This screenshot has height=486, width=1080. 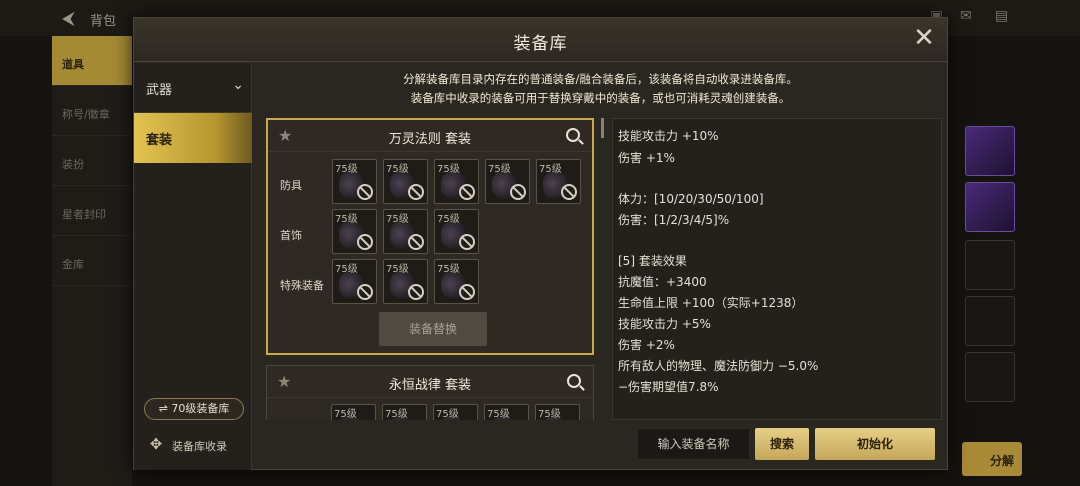 I want to click on row-label-accessory: 首饰, so click(x=291, y=235).